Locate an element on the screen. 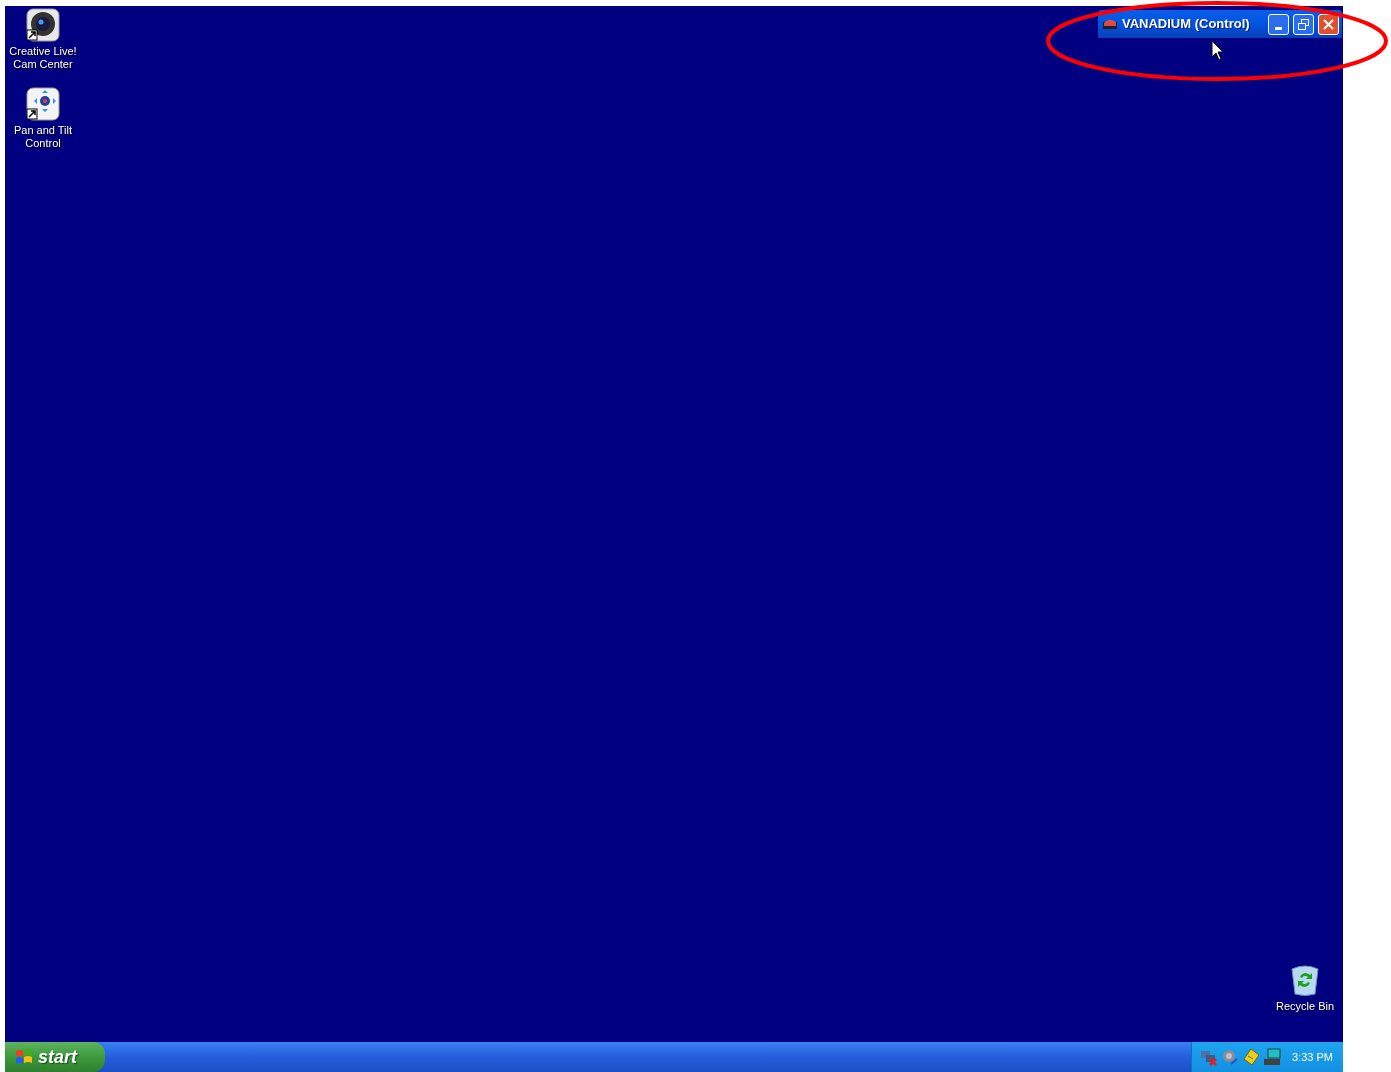  restore-button is located at coordinates (1303, 24).